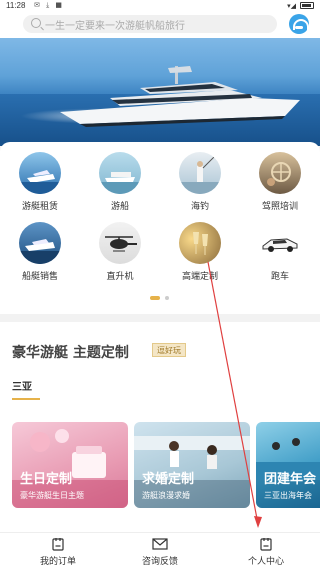 This screenshot has height=568, width=320. What do you see at coordinates (200, 173) in the screenshot?
I see `sea-fishing-icon` at bounding box center [200, 173].